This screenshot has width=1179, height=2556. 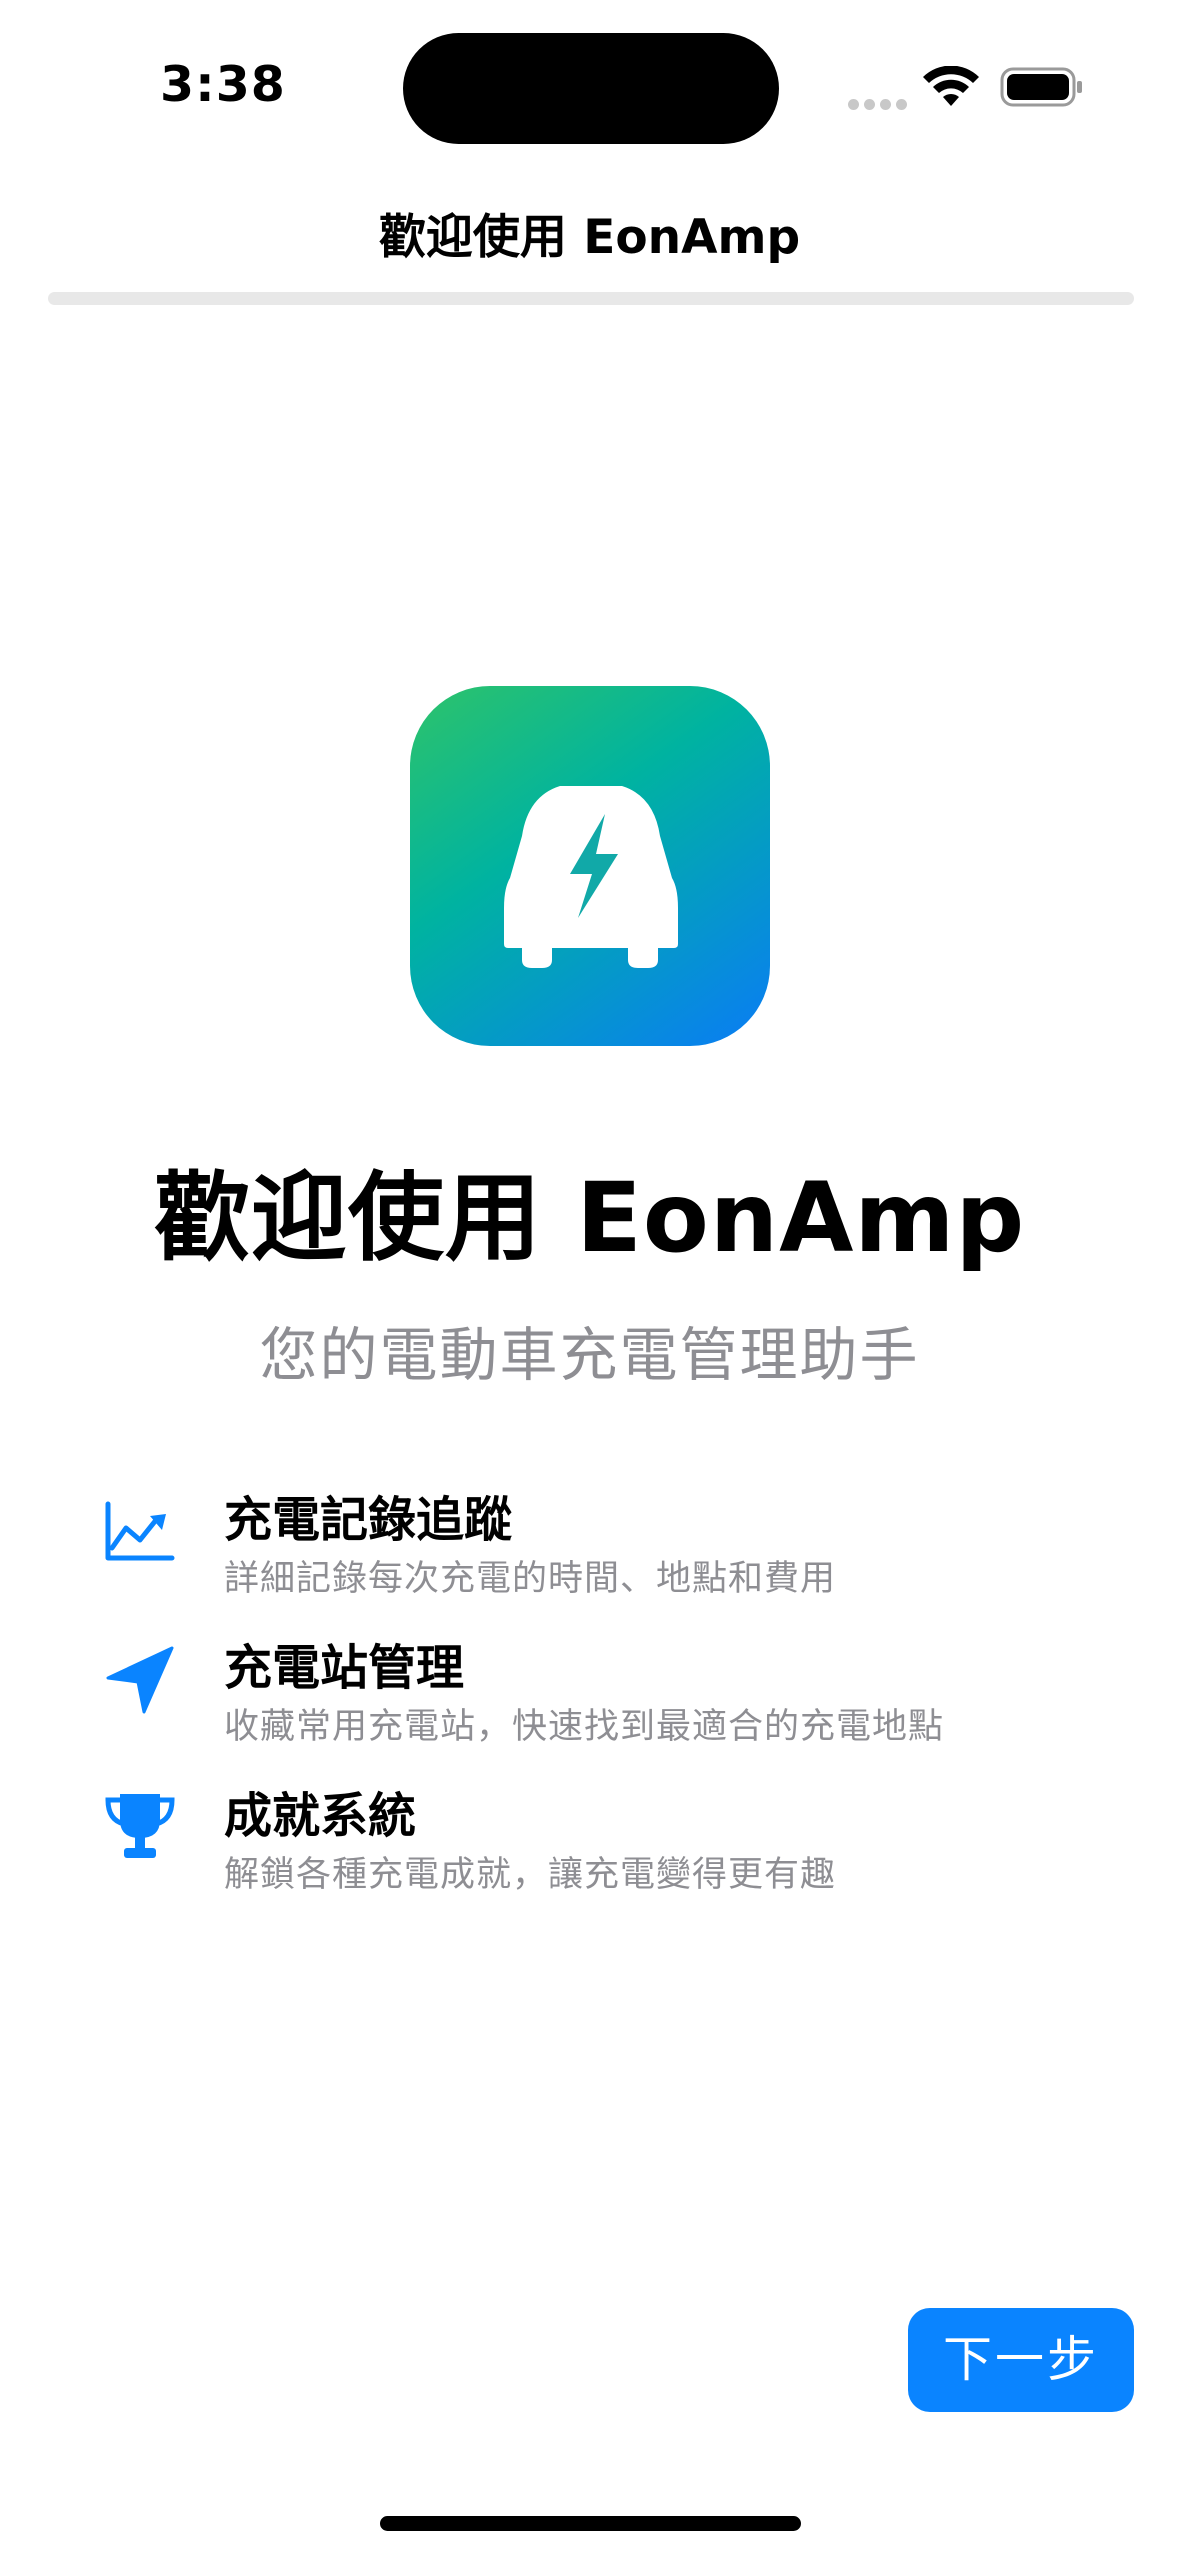 What do you see at coordinates (600, 1841) in the screenshot?
I see `feature-item: 成就系統 解鎖各種充電成就，讓充電變得更有趣` at bounding box center [600, 1841].